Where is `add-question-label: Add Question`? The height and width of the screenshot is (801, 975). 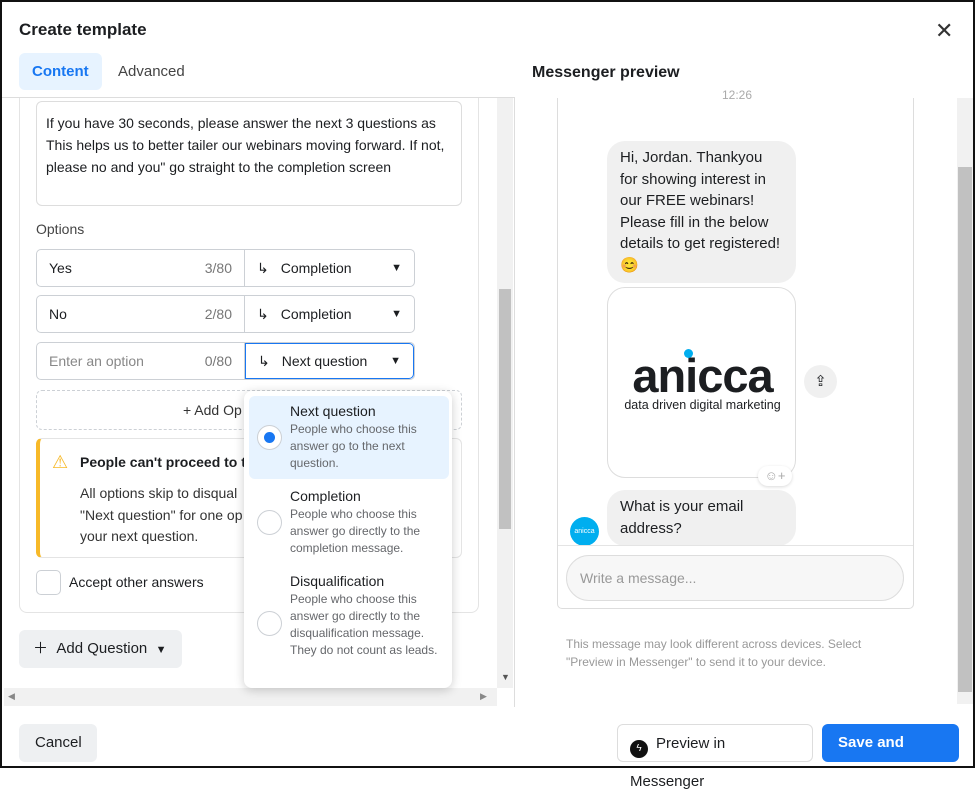
add-question-label: Add Question is located at coordinates (102, 648).